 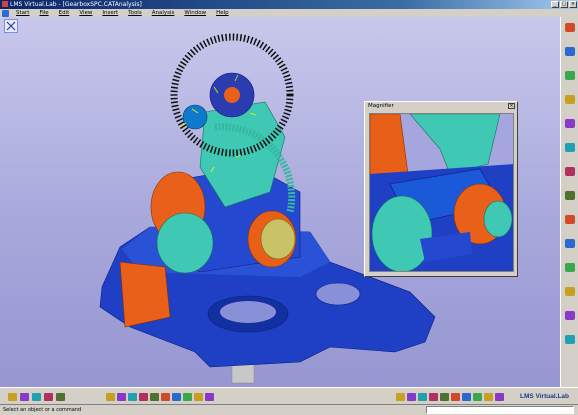 What do you see at coordinates (60, 397) in the screenshot?
I see `hide-icon` at bounding box center [60, 397].